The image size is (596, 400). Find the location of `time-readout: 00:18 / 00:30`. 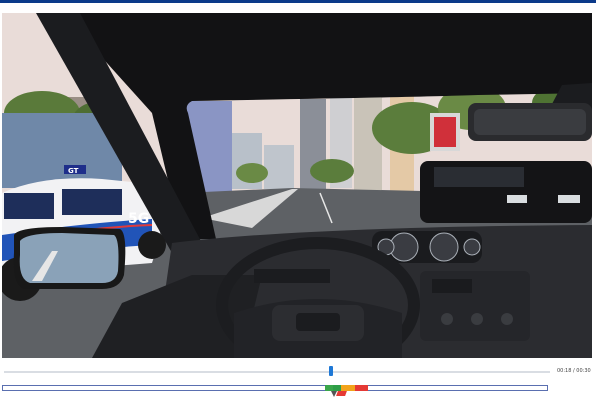

time-readout: 00:18 / 00:30 is located at coordinates (574, 371).